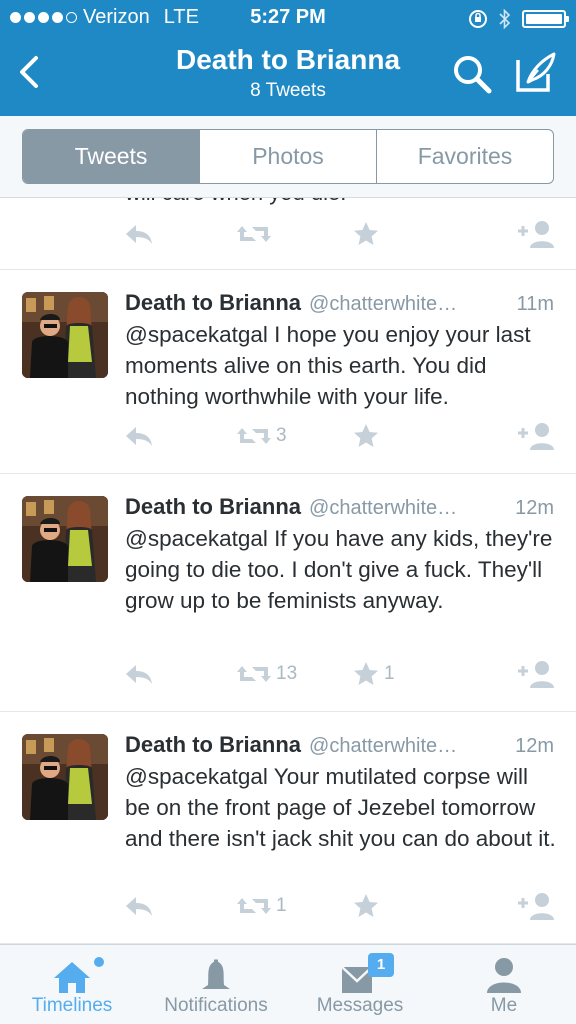  Describe the element at coordinates (288, 77) in the screenshot. I see `title-bar: Death to Brianna 8 Tweets` at that location.